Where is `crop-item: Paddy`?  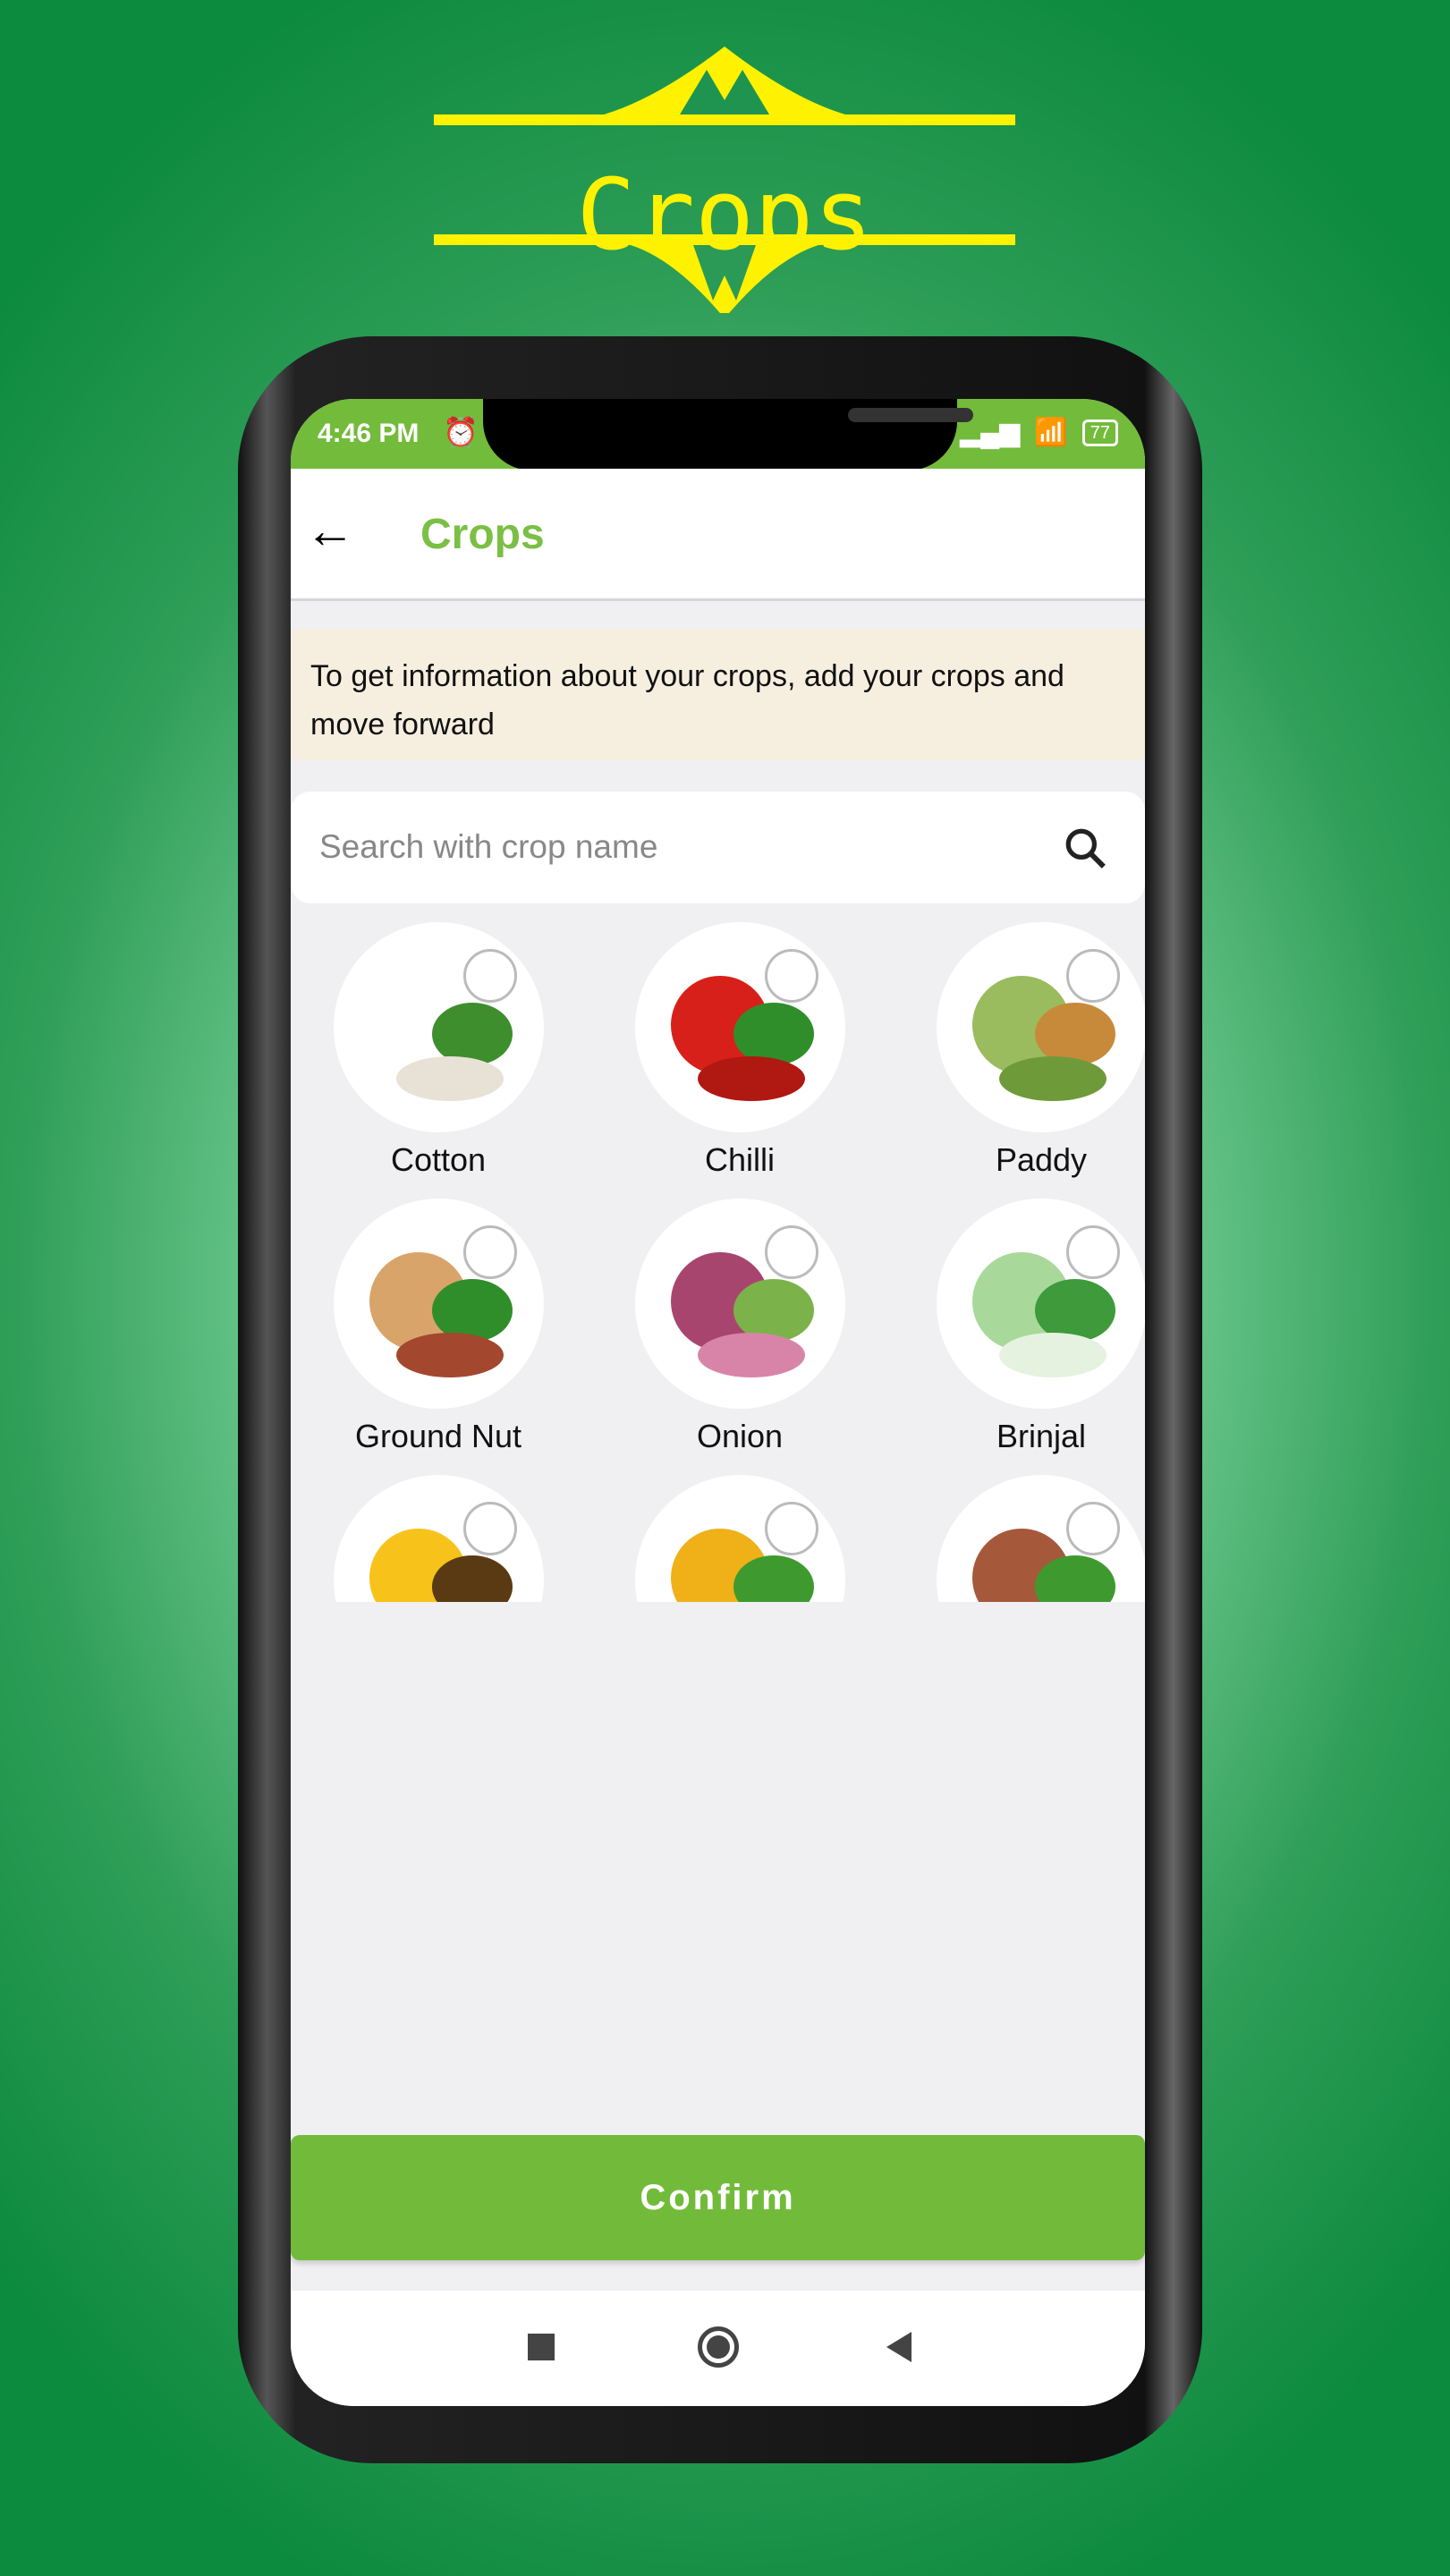 crop-item: Paddy is located at coordinates (1019, 1050).